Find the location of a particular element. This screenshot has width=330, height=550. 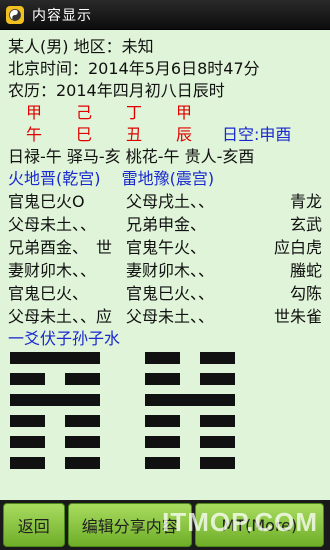

yao-god: 应白虎 is located at coordinates (297, 247).